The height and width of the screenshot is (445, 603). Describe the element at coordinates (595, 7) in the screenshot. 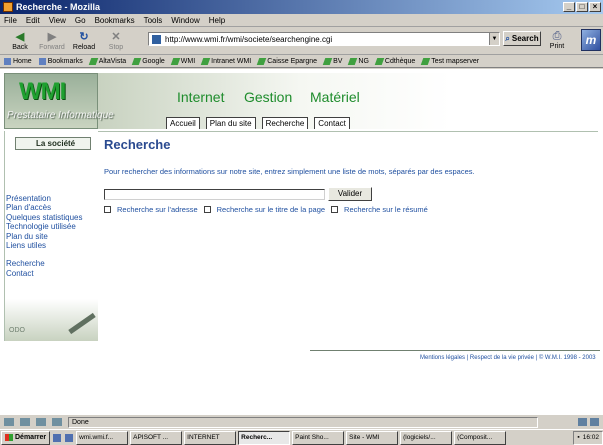

I see `close-button: ×` at that location.